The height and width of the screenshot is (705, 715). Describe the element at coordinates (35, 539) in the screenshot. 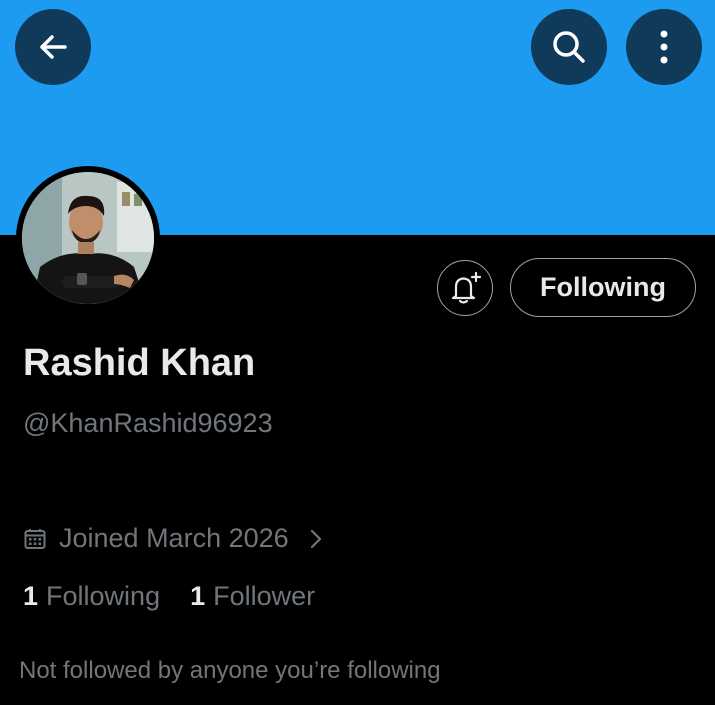

I see `calendar-icon` at that location.